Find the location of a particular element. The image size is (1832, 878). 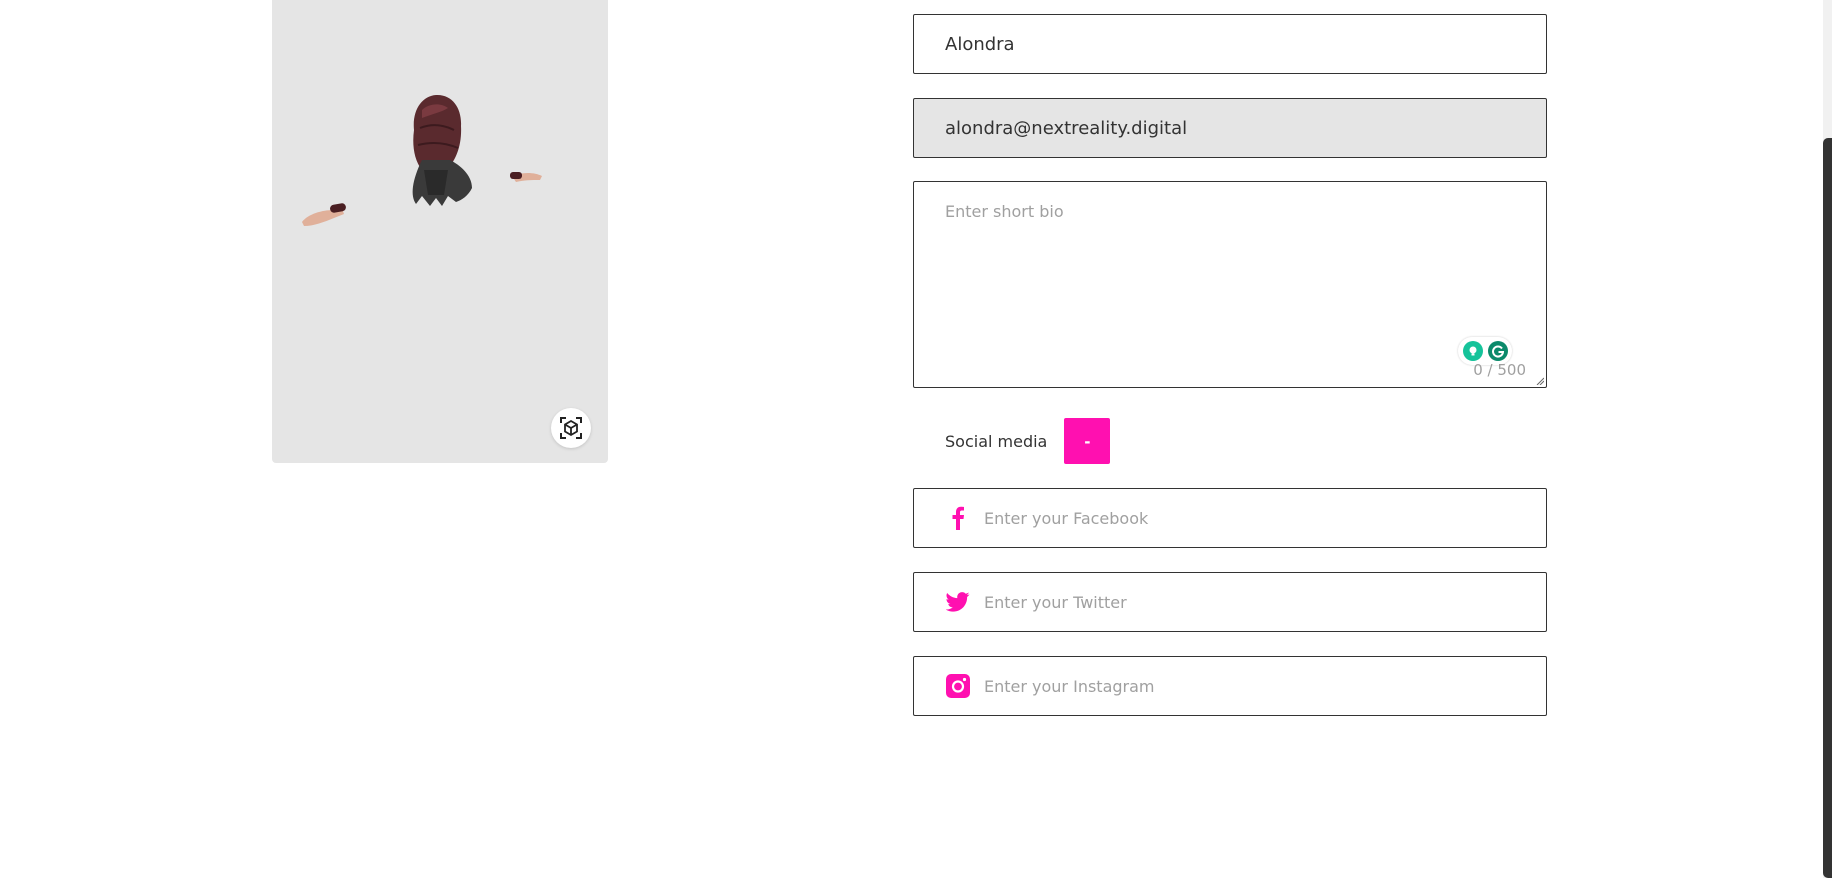

social-media-label: Social media is located at coordinates (996, 441).